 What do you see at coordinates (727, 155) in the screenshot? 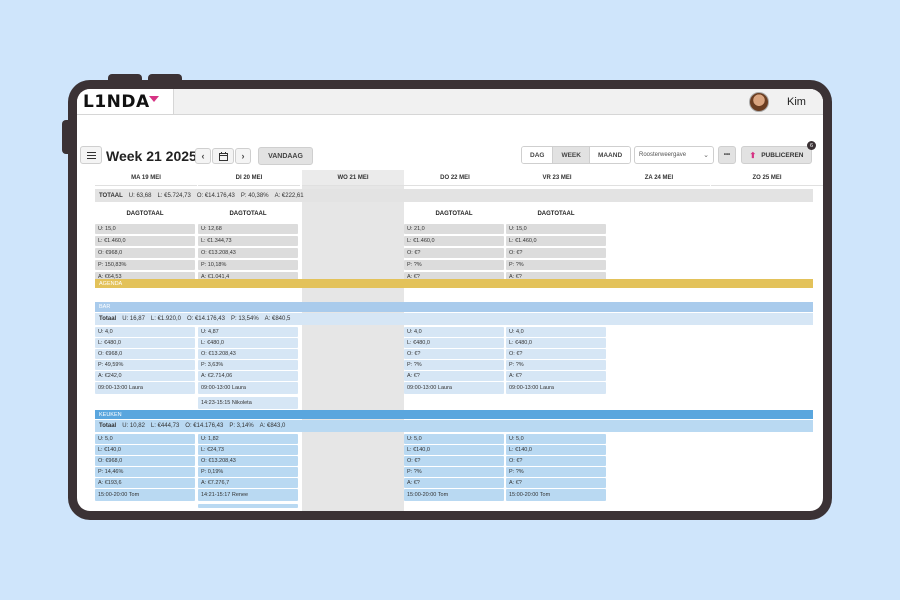
I see `more-options-button: •••` at bounding box center [727, 155].